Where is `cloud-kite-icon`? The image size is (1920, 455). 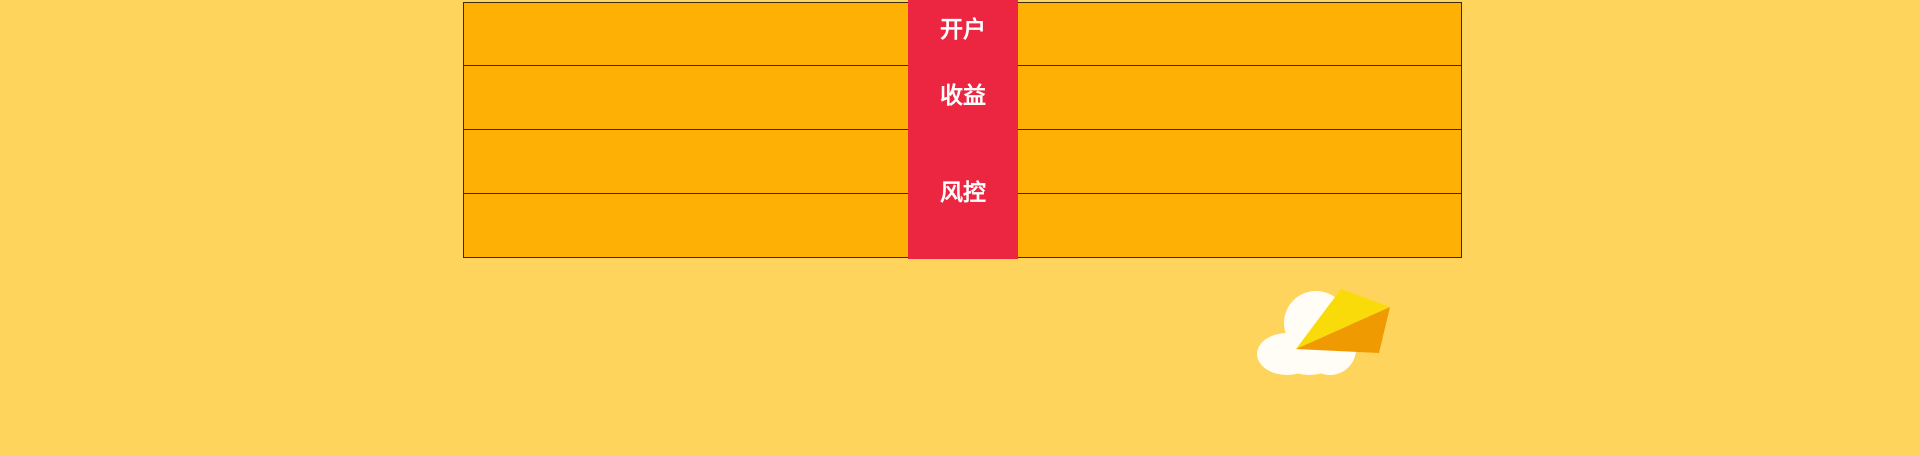
cloud-kite-icon is located at coordinates (1317, 332).